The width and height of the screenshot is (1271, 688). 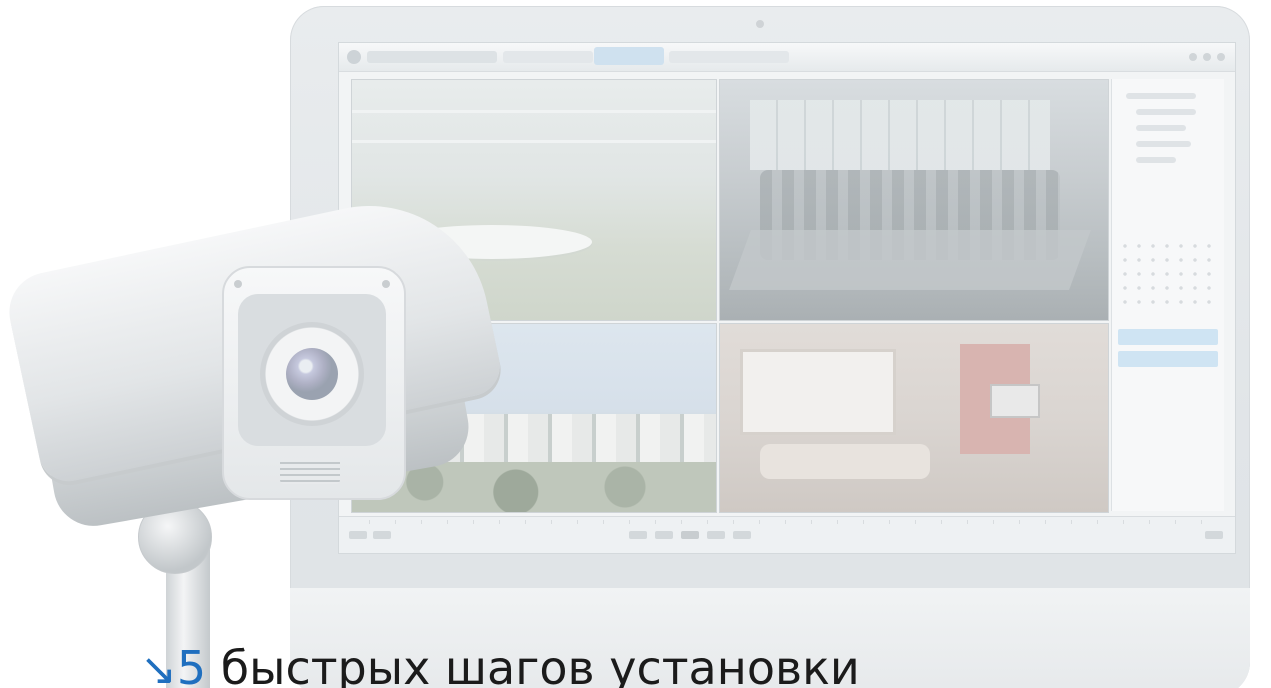 What do you see at coordinates (158, 666) in the screenshot?
I see `arrow-down-right-icon: ↘` at bounding box center [158, 666].